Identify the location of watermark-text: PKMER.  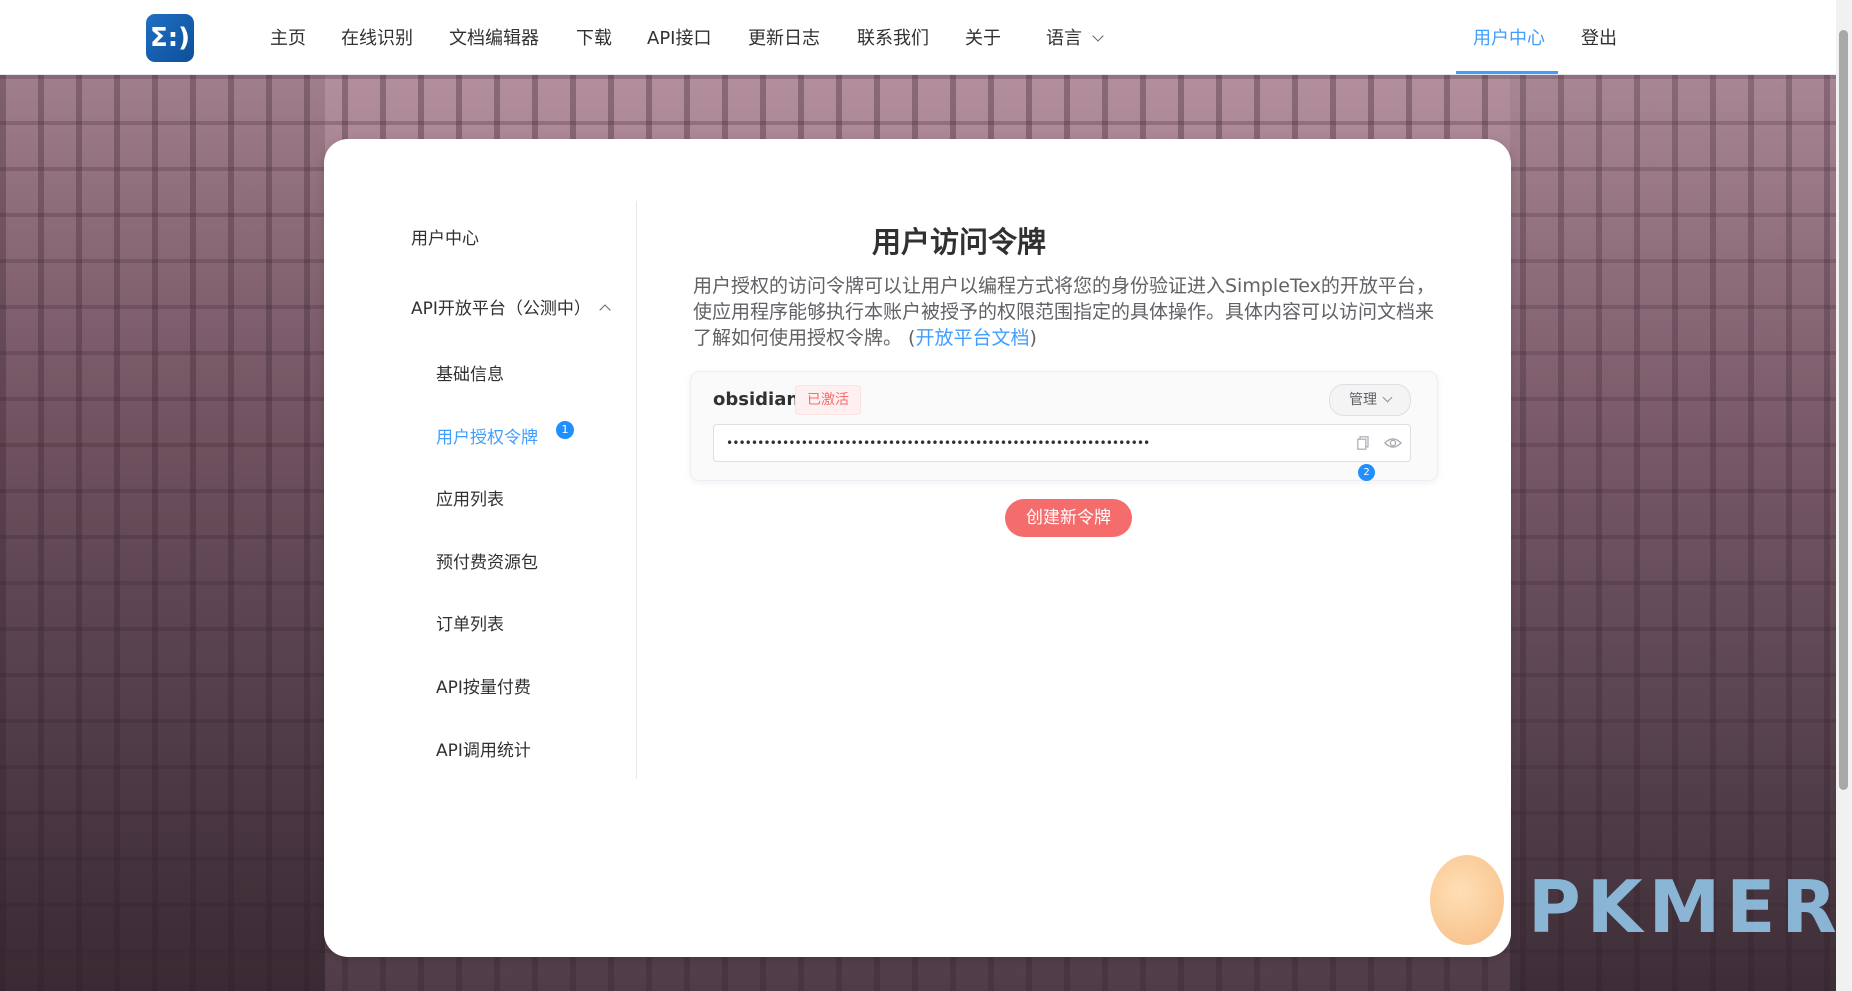
(1685, 907).